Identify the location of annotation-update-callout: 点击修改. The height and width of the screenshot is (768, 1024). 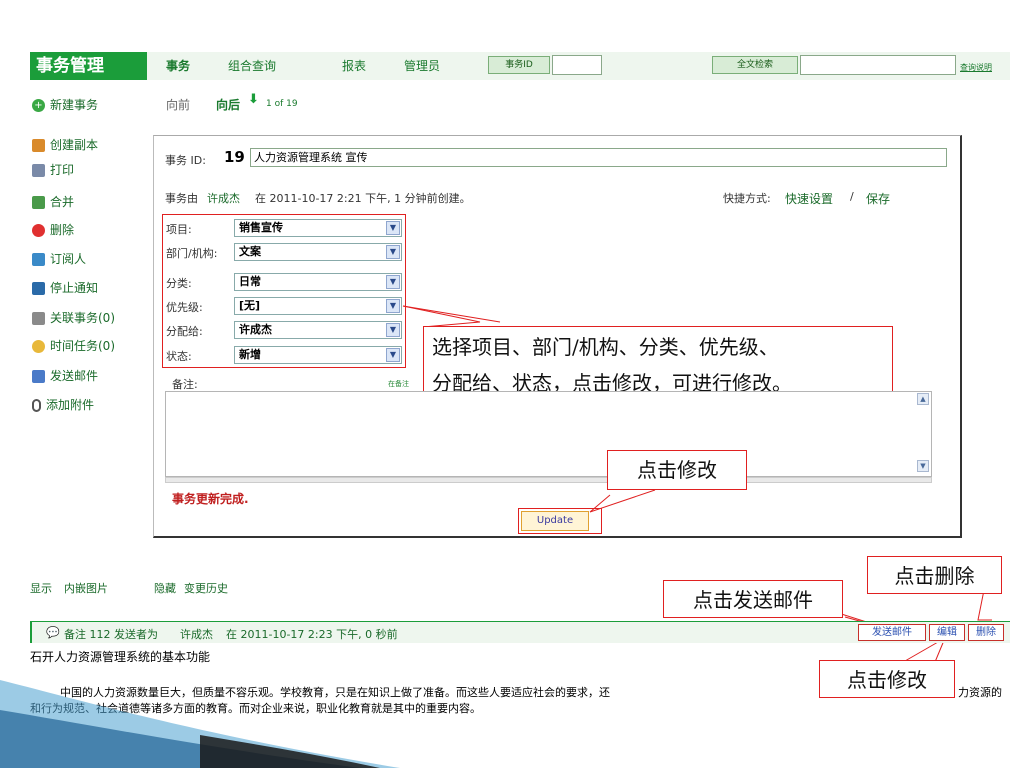
(677, 470).